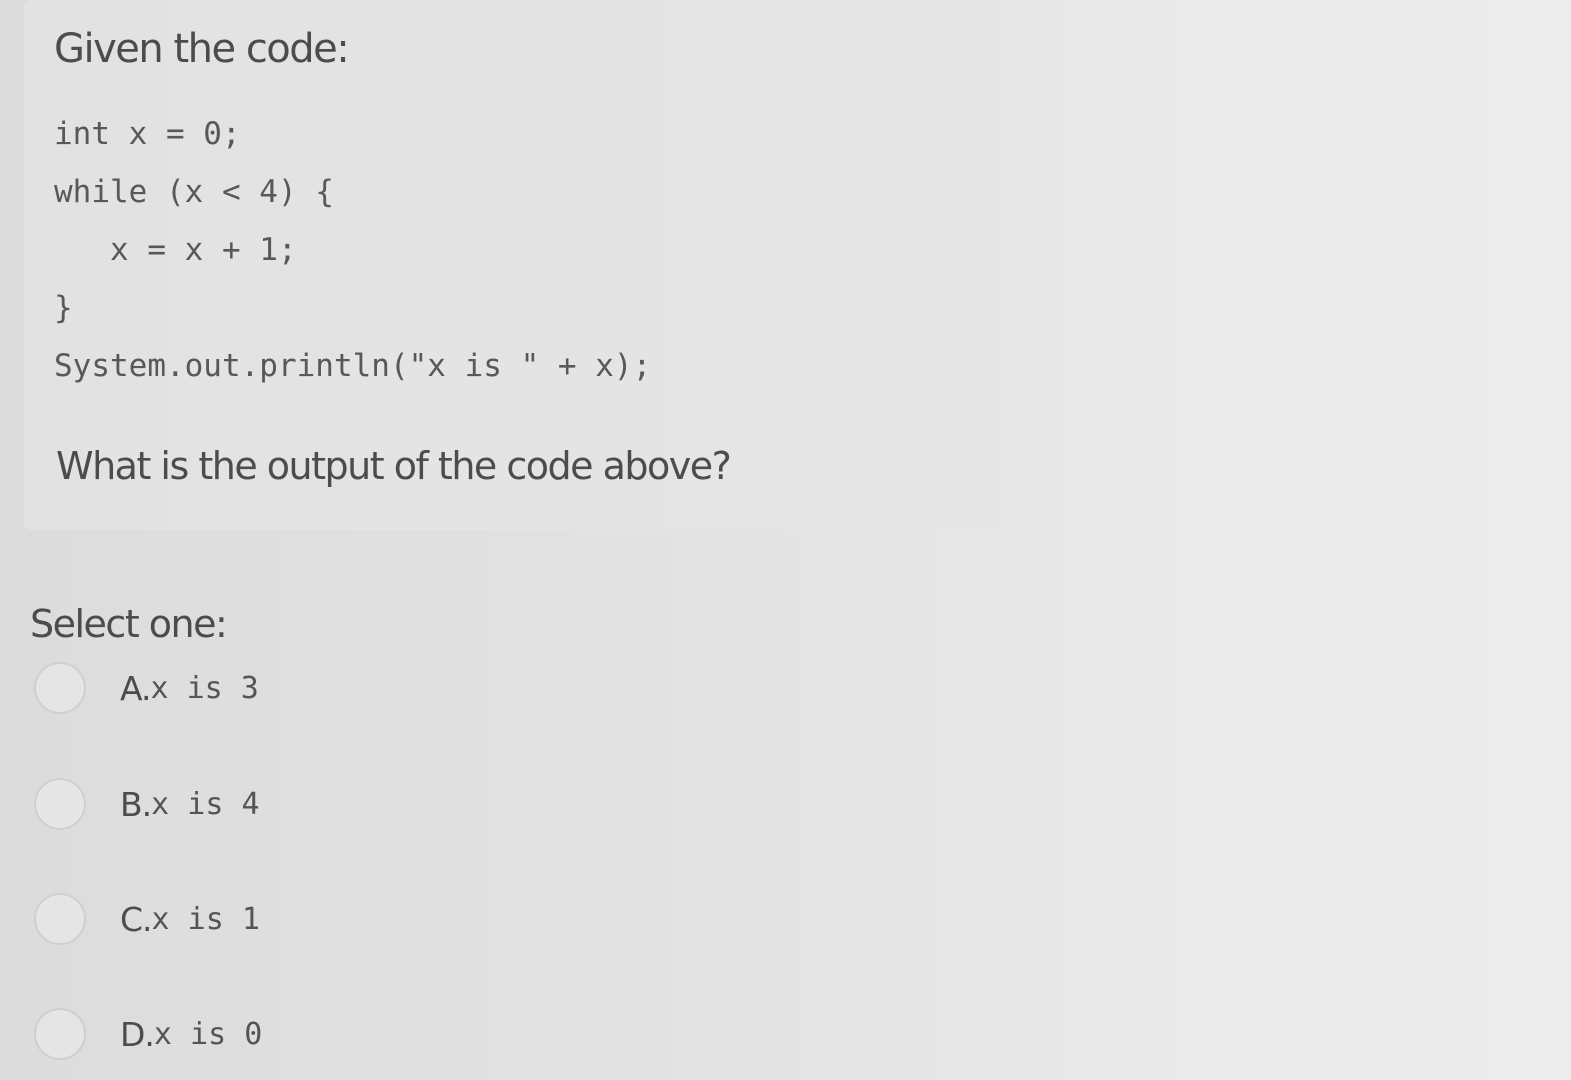 Image resolution: width=1571 pixels, height=1080 pixels. I want to click on option-text: x is 0, so click(208, 1034).